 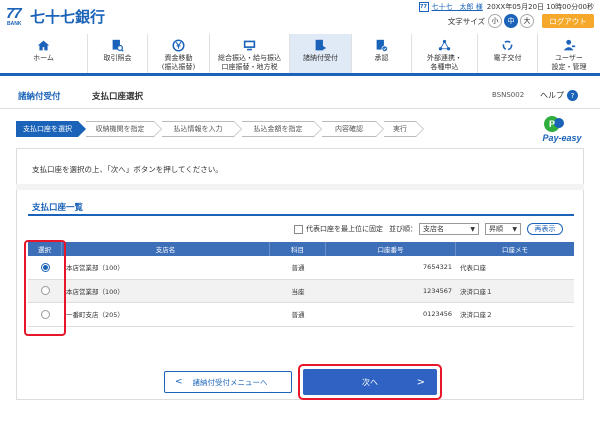 I want to click on bank-logo: 77 BANK 七十七銀行, so click(x=56, y=16).